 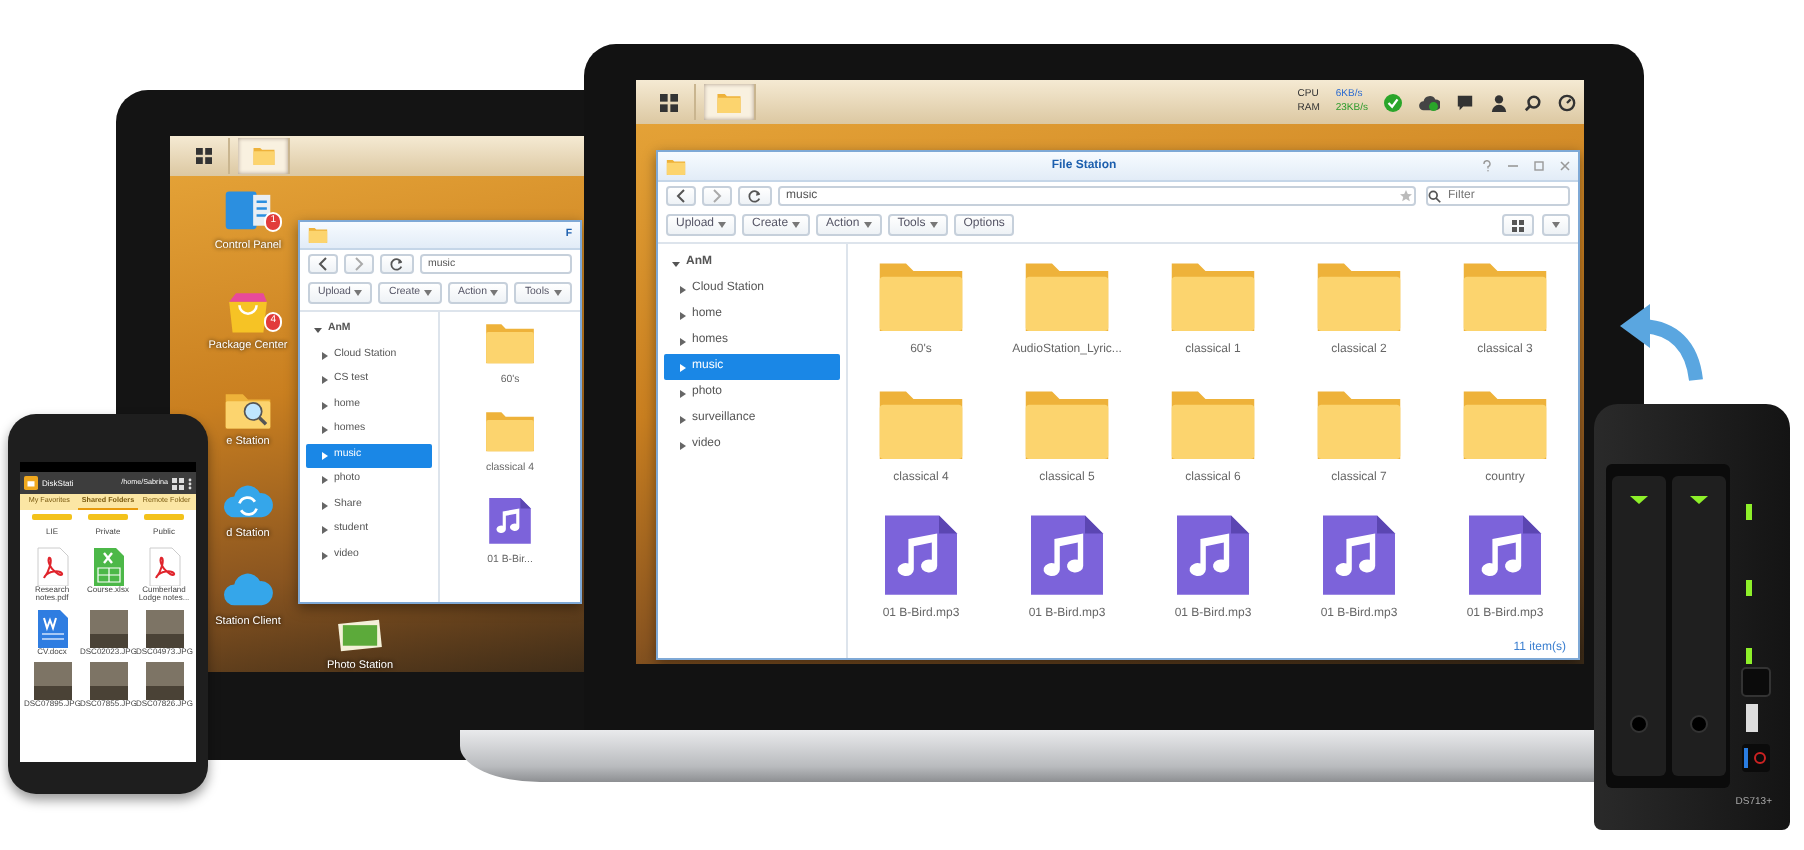 I want to click on user-icon, so click(x=1499, y=102).